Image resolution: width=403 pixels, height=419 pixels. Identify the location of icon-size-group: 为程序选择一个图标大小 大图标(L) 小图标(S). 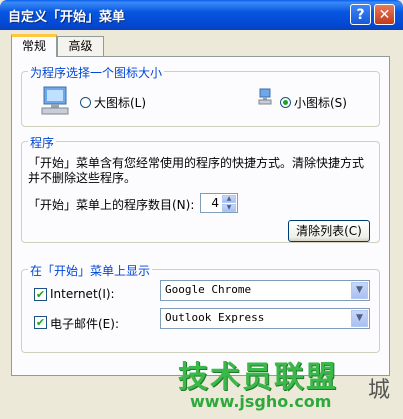
(200, 95).